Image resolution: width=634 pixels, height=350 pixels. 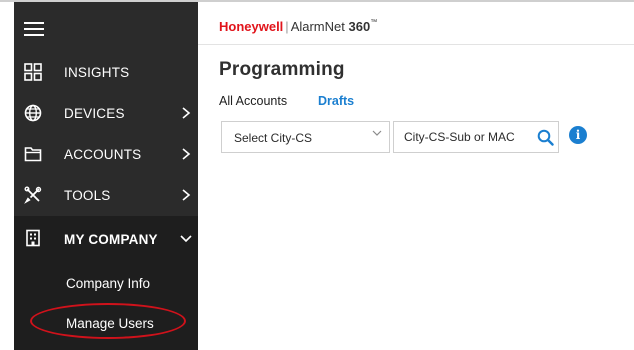 I want to click on product-prefix: AlarmNet, so click(x=319, y=26).